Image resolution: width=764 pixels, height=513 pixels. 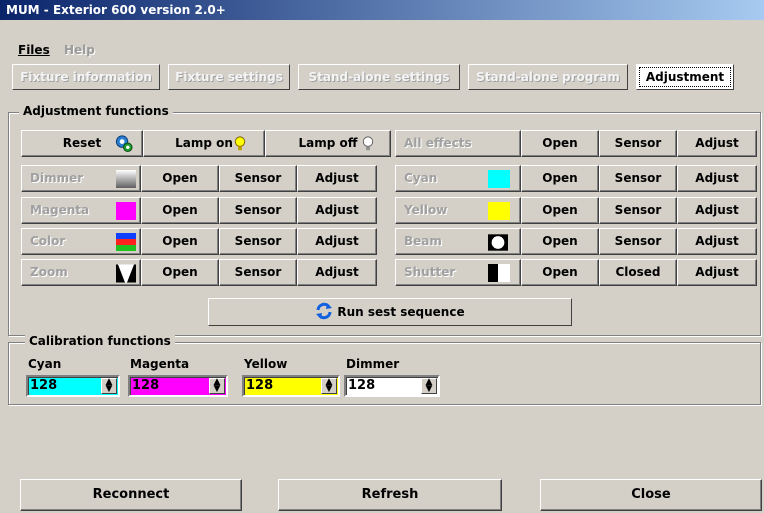 I want to click on cyan-swatch-icon, so click(x=499, y=179).